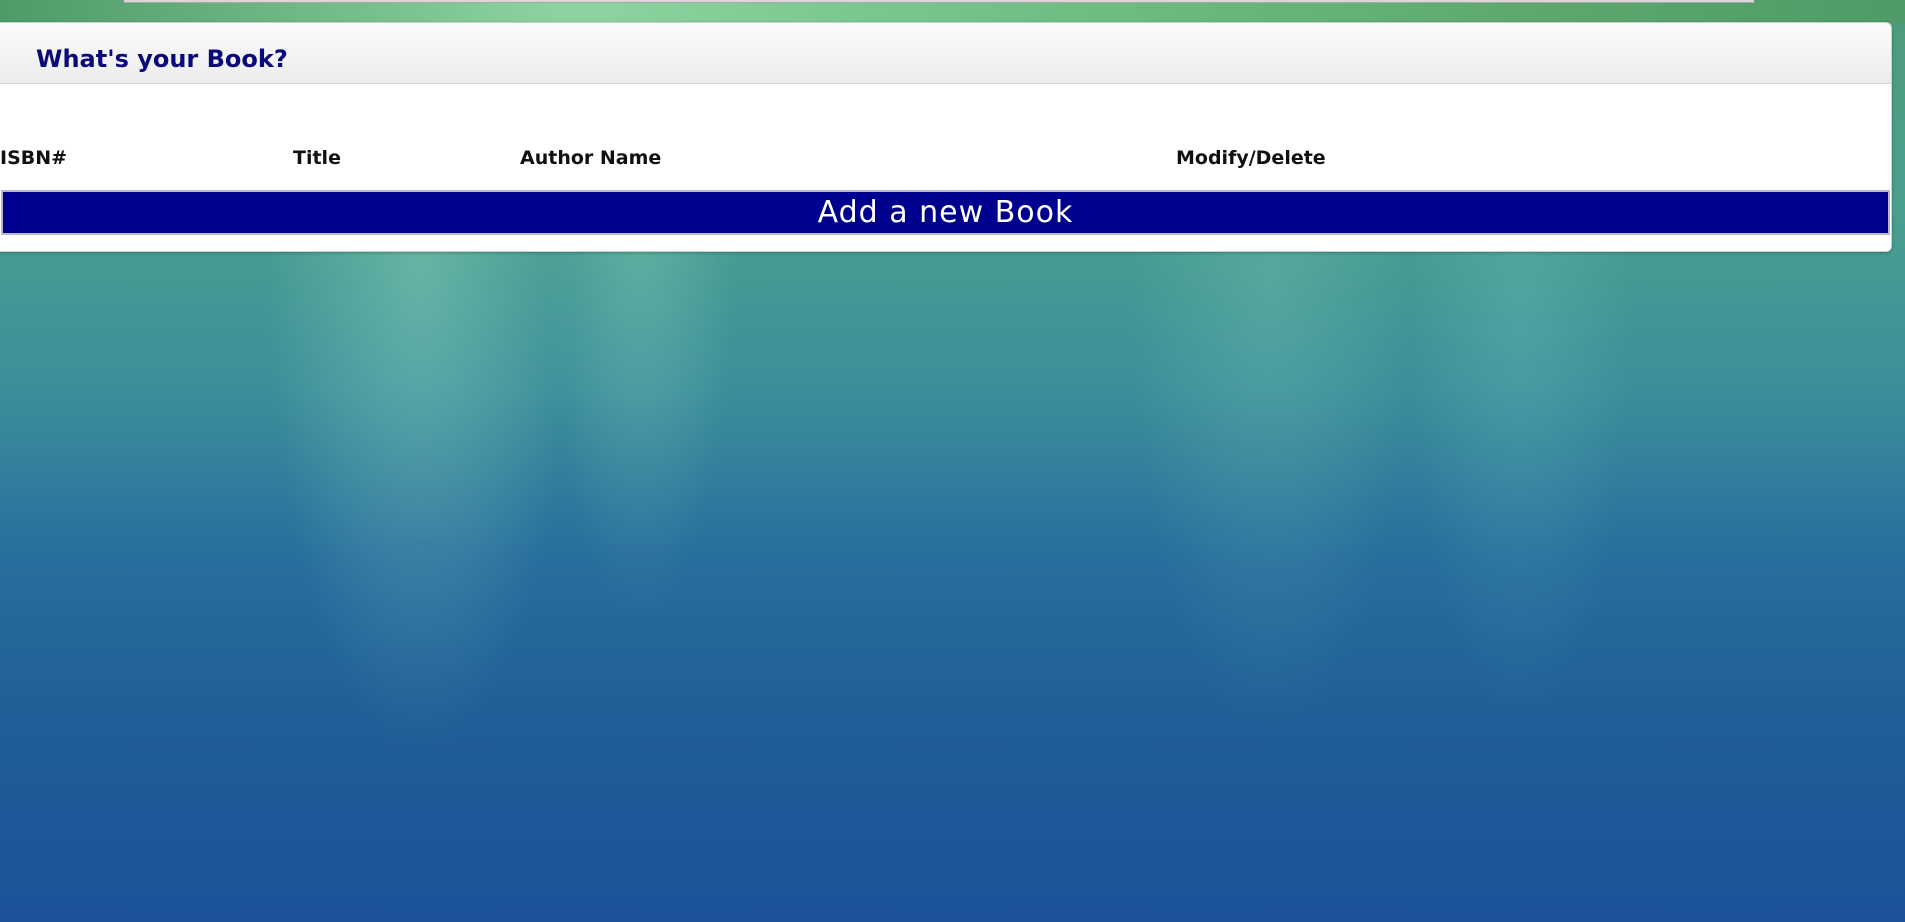 The width and height of the screenshot is (1905, 922). Describe the element at coordinates (317, 158) in the screenshot. I see `column-header-title: Title` at that location.